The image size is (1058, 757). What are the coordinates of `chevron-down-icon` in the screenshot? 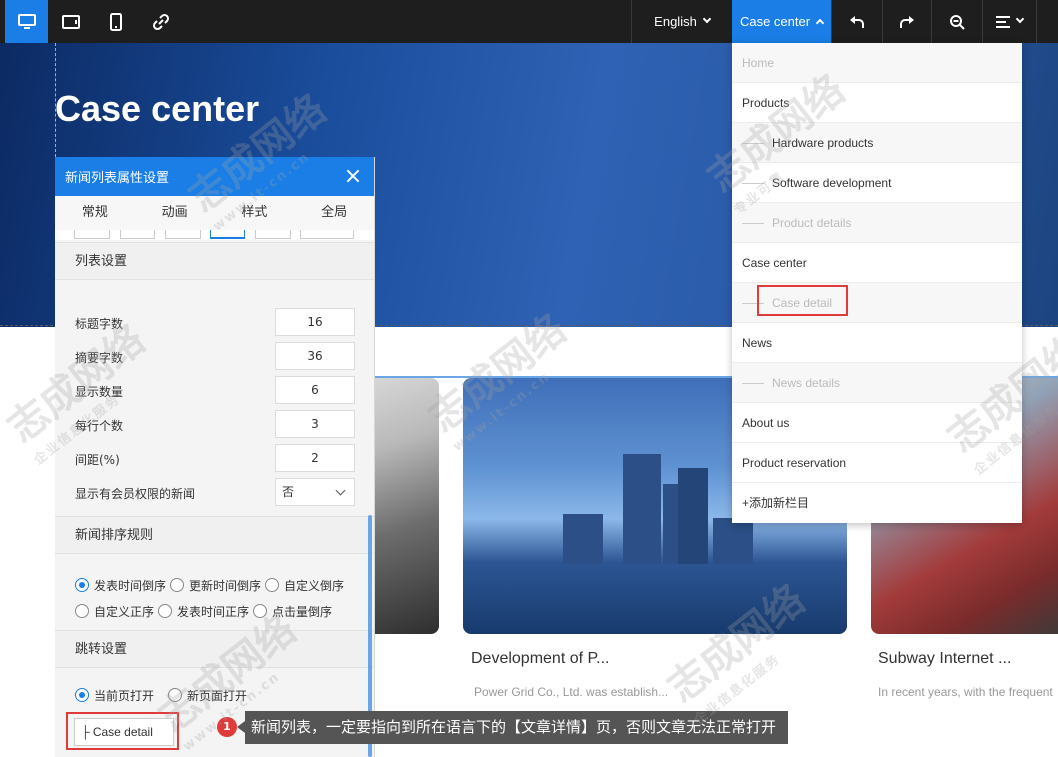 It's located at (707, 18).